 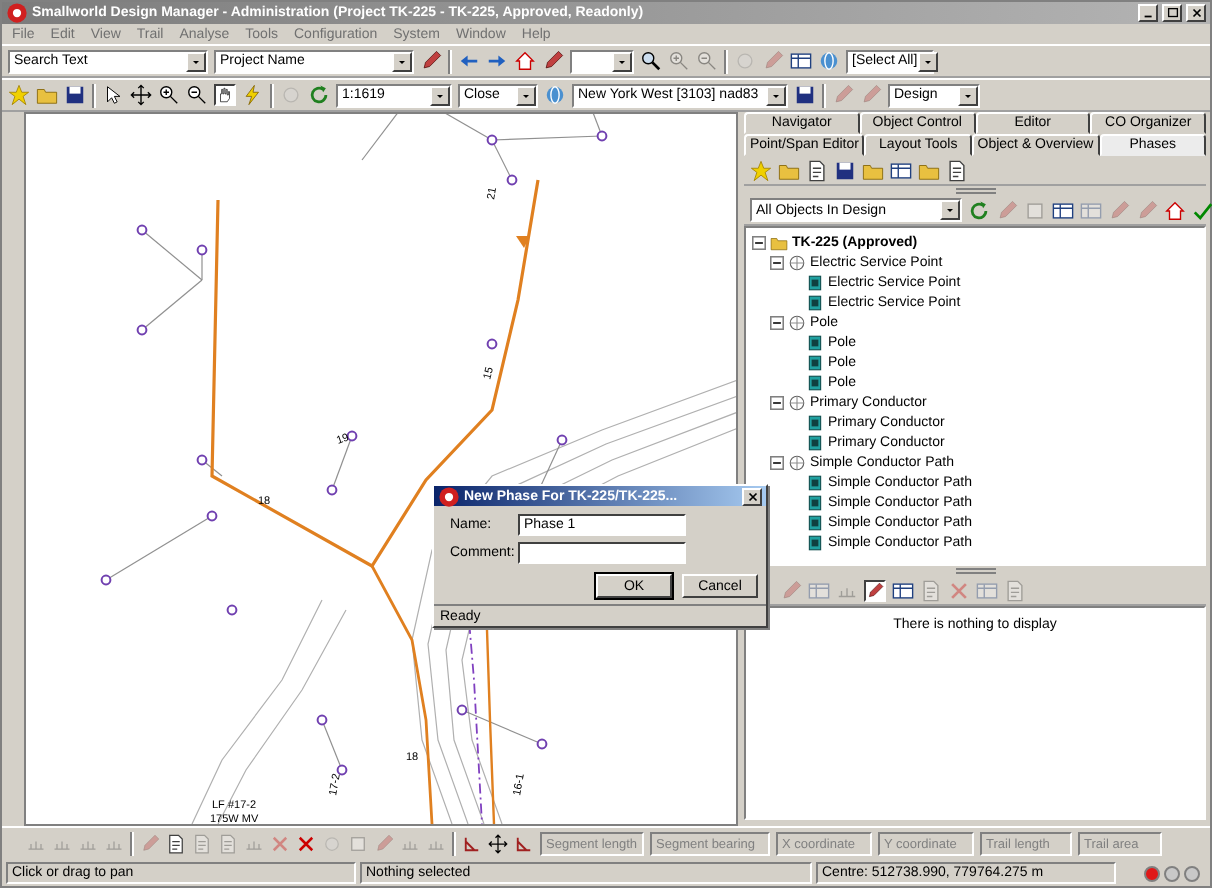 What do you see at coordinates (602, 553) in the screenshot?
I see `input-field` at bounding box center [602, 553].